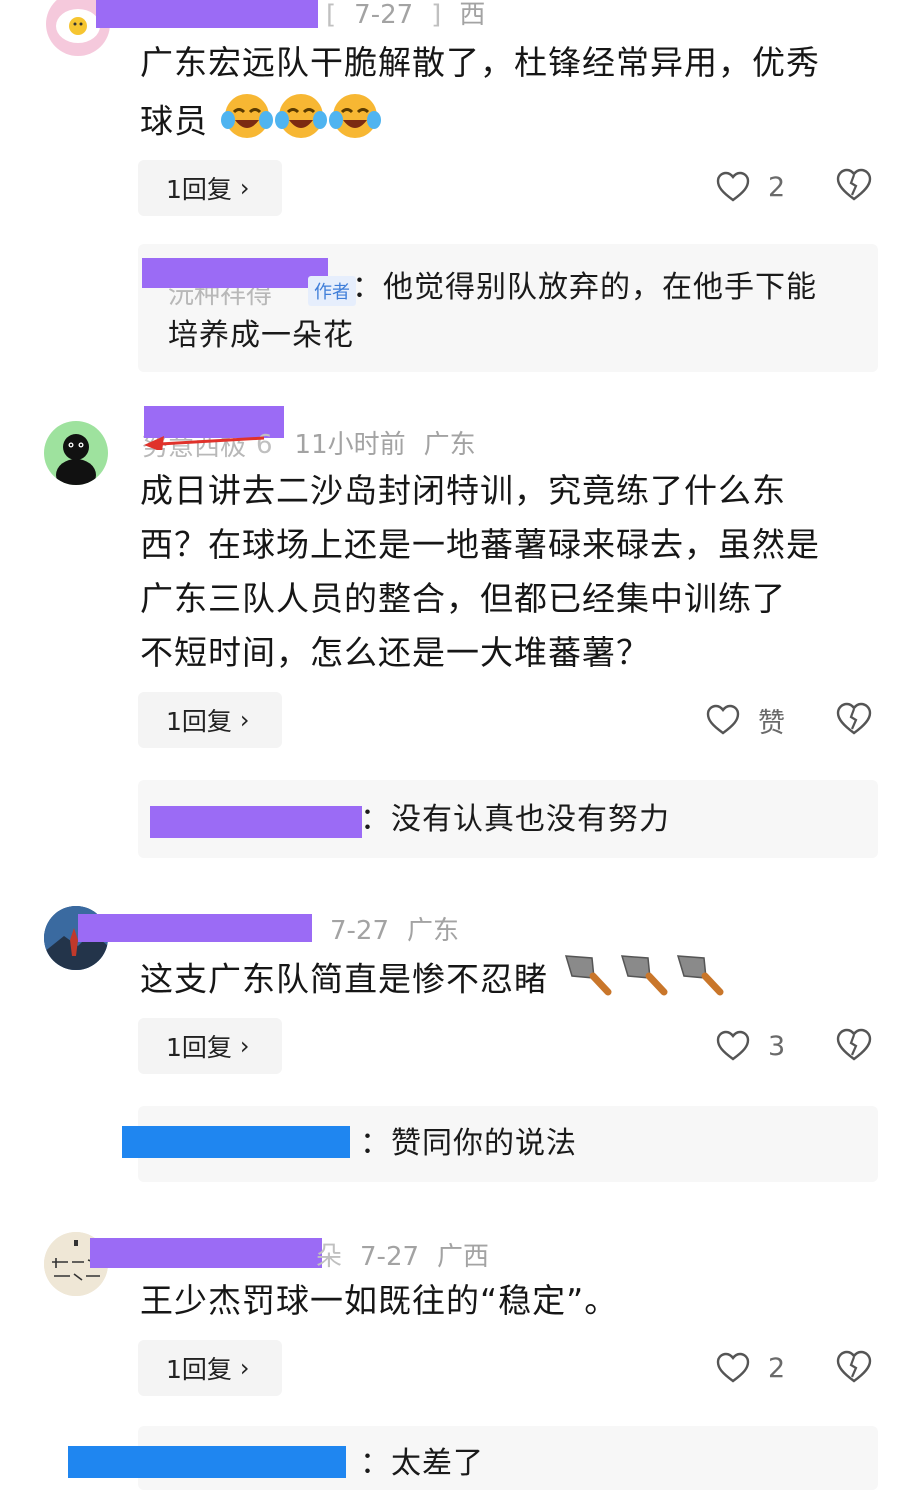 This screenshot has height=1490, width=922. Describe the element at coordinates (507, 981) in the screenshot. I see `comment-text: 这支广东队简直是惨不忍睹` at that location.